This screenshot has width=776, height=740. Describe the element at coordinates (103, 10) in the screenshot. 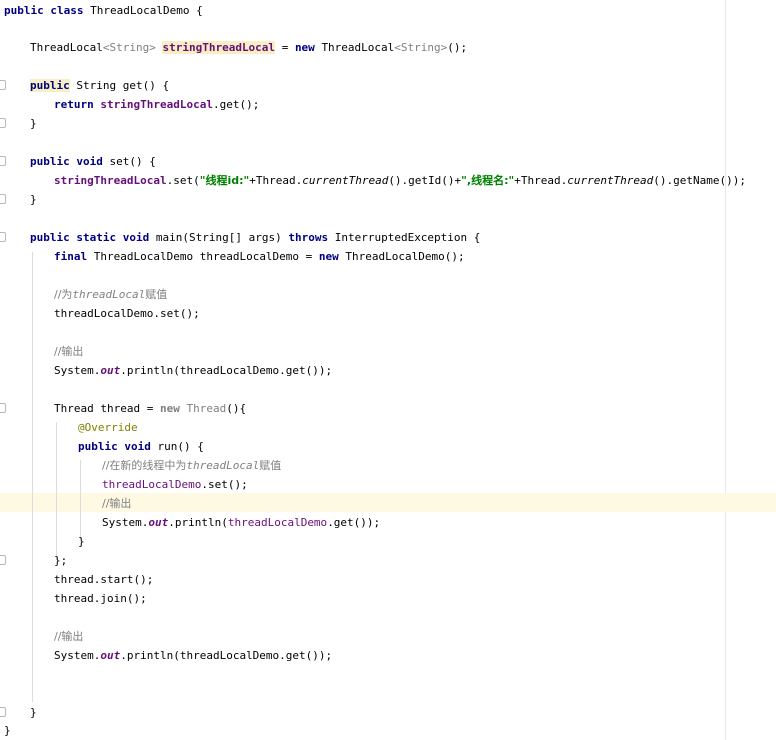

I see `code-line: public class ThreadLocalDemo {` at that location.